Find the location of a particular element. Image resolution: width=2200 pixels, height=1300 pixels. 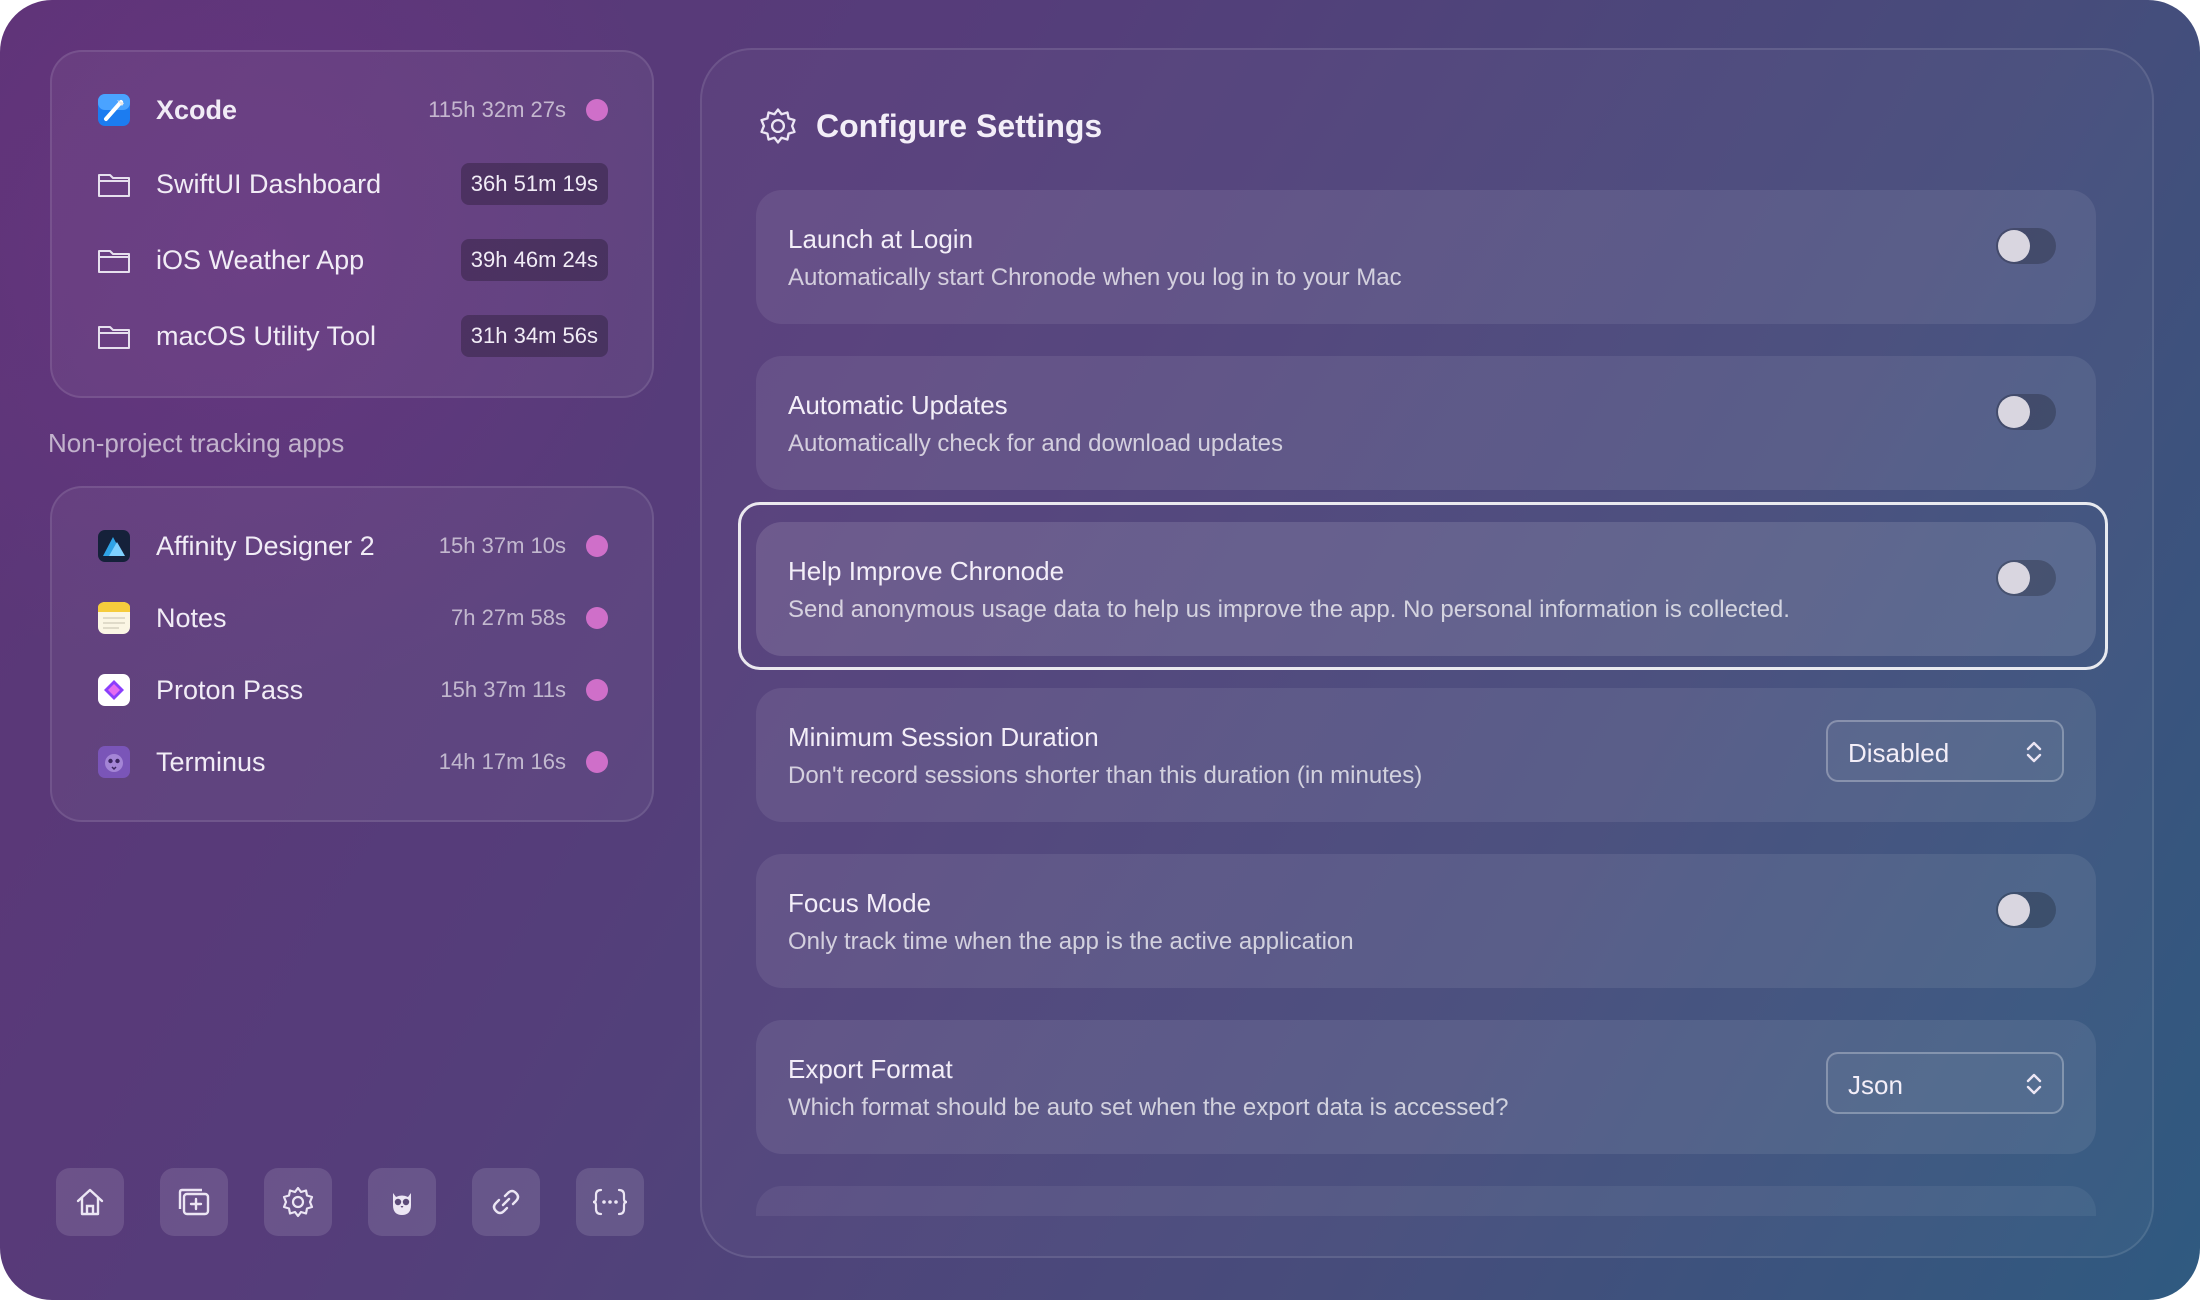

project-name: macOS Utility Tool is located at coordinates (266, 335).